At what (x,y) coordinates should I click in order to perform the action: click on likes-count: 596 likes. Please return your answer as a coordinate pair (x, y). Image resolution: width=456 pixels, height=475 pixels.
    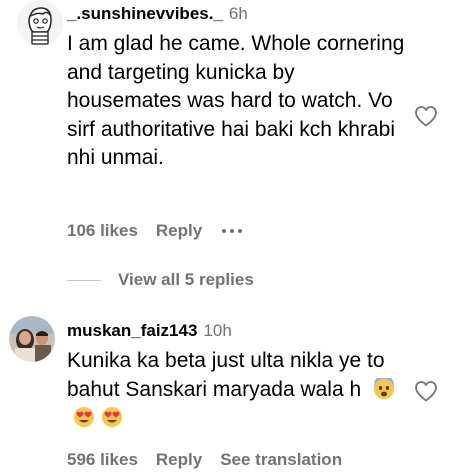
    Looking at the image, I should click on (102, 460).